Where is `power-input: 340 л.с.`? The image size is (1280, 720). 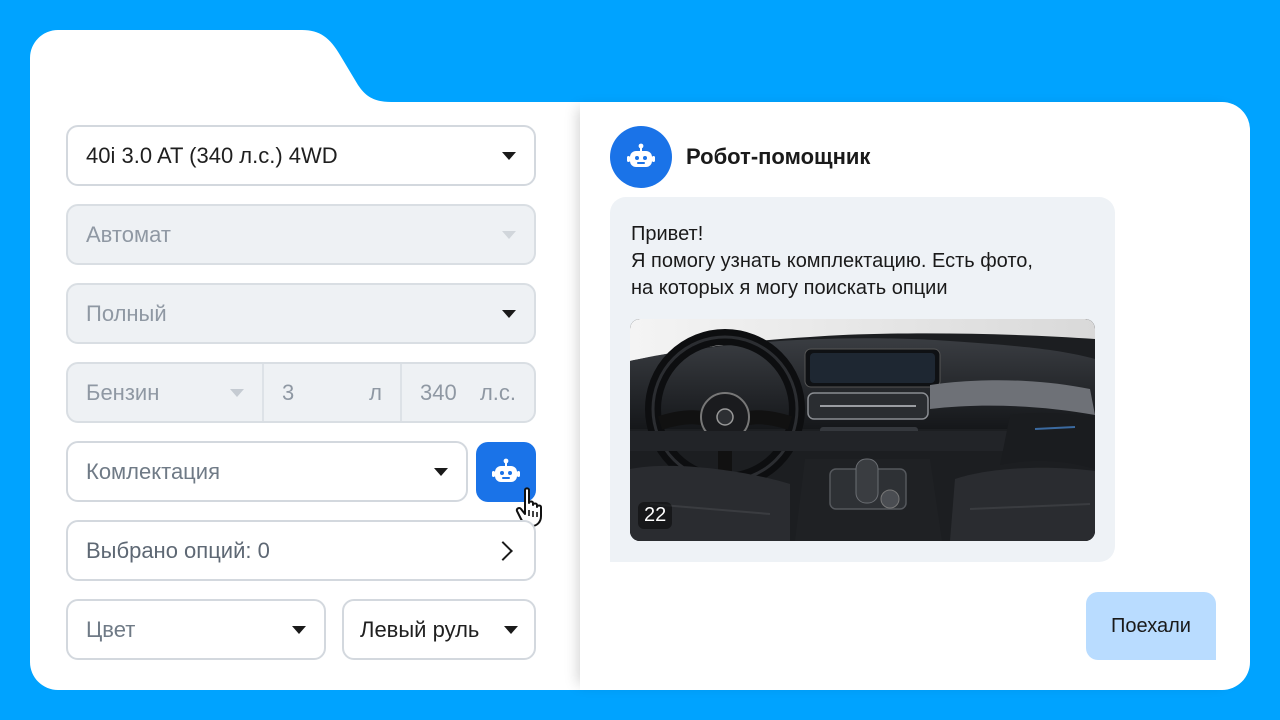 power-input: 340 л.с. is located at coordinates (467, 392).